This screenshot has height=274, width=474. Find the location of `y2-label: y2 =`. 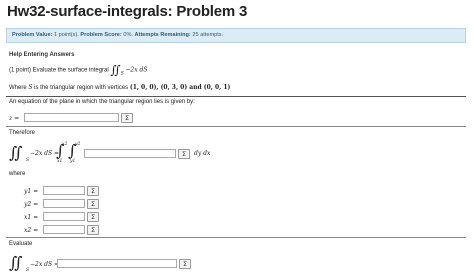

y2-label: y2 = is located at coordinates (31, 204).